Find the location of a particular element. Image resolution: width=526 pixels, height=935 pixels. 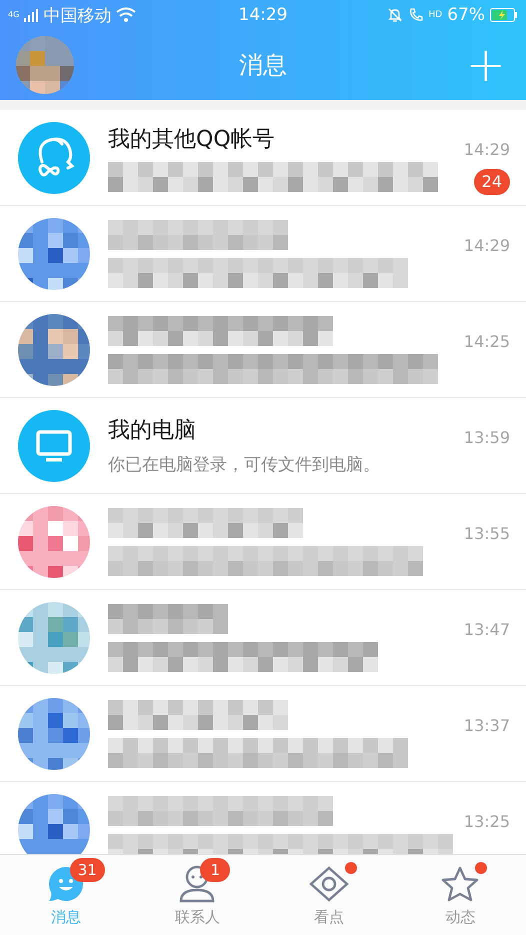

count-badge: 1 is located at coordinates (215, 870).